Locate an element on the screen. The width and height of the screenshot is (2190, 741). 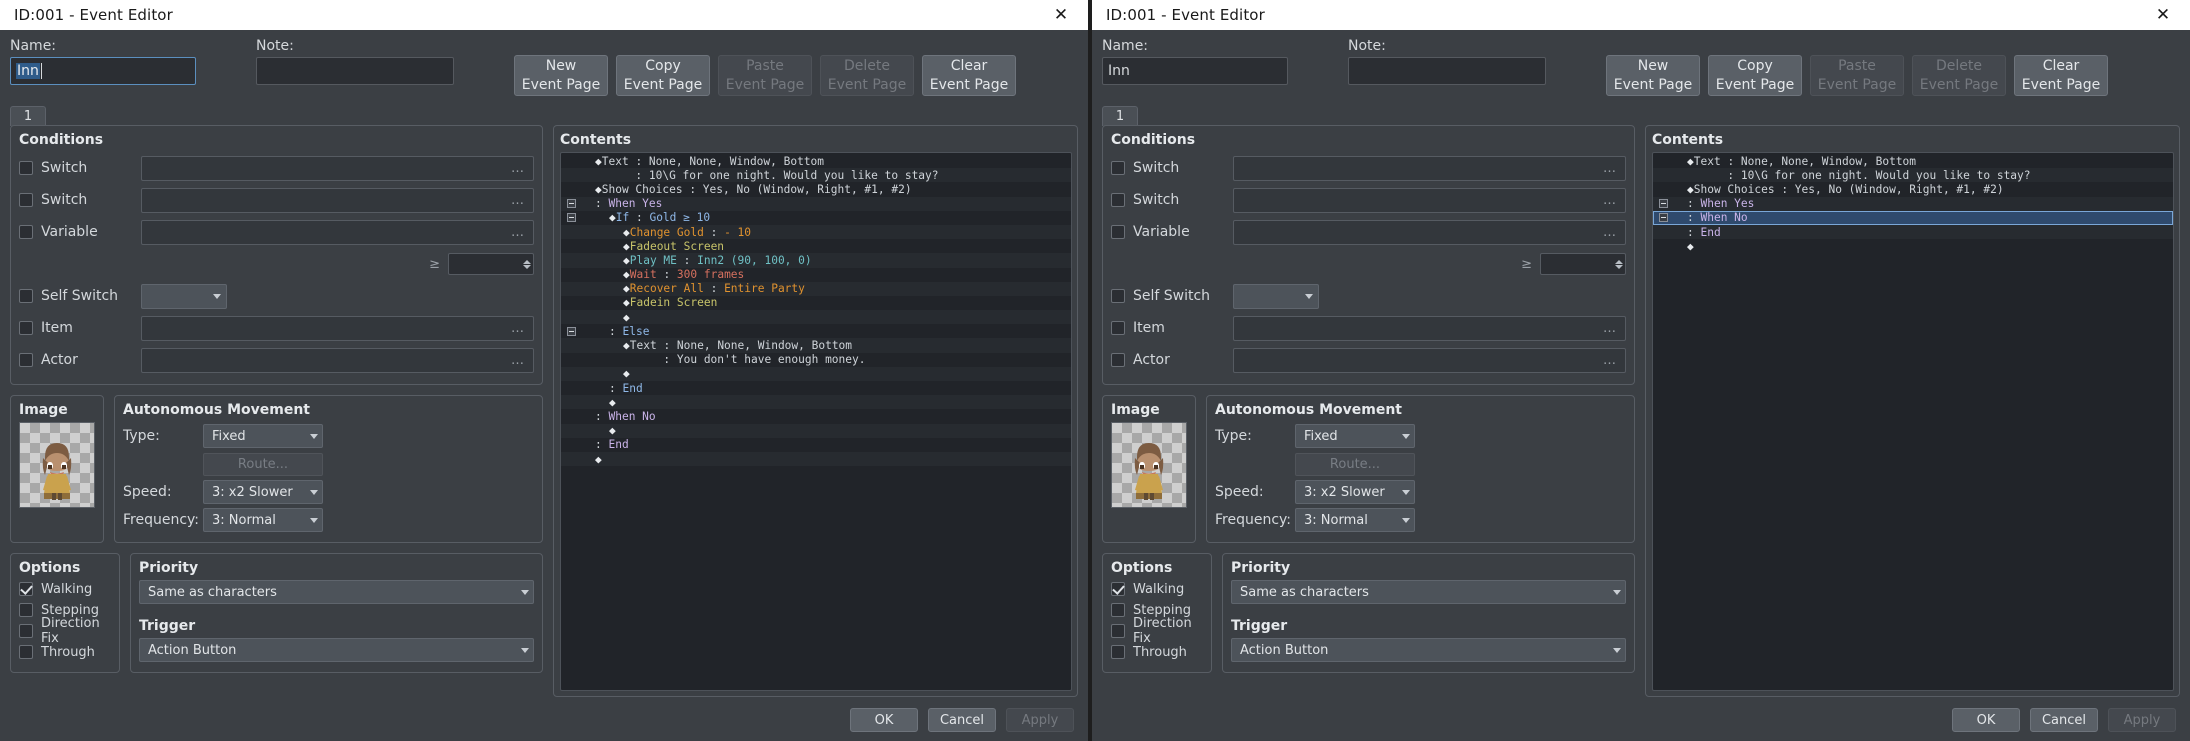
contents-row: : Else is located at coordinates (816, 331).